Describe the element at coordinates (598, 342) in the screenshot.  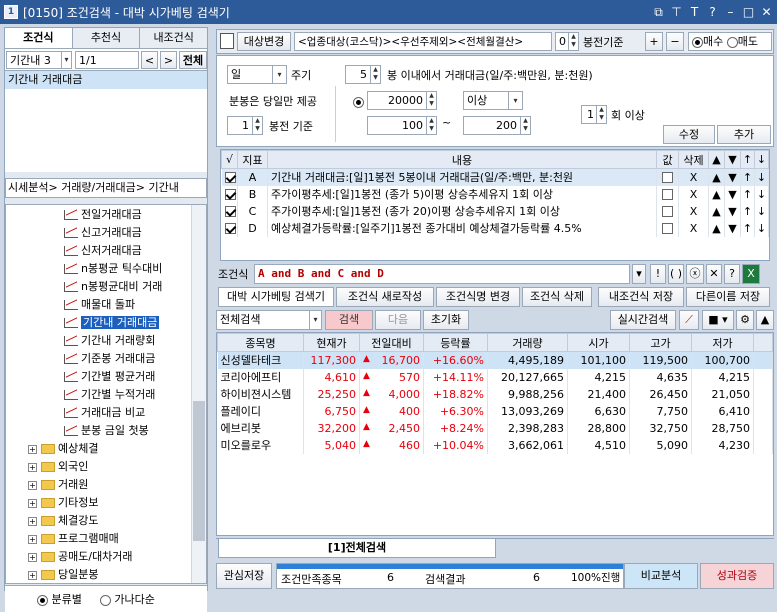
I see `result-header: 시가` at that location.